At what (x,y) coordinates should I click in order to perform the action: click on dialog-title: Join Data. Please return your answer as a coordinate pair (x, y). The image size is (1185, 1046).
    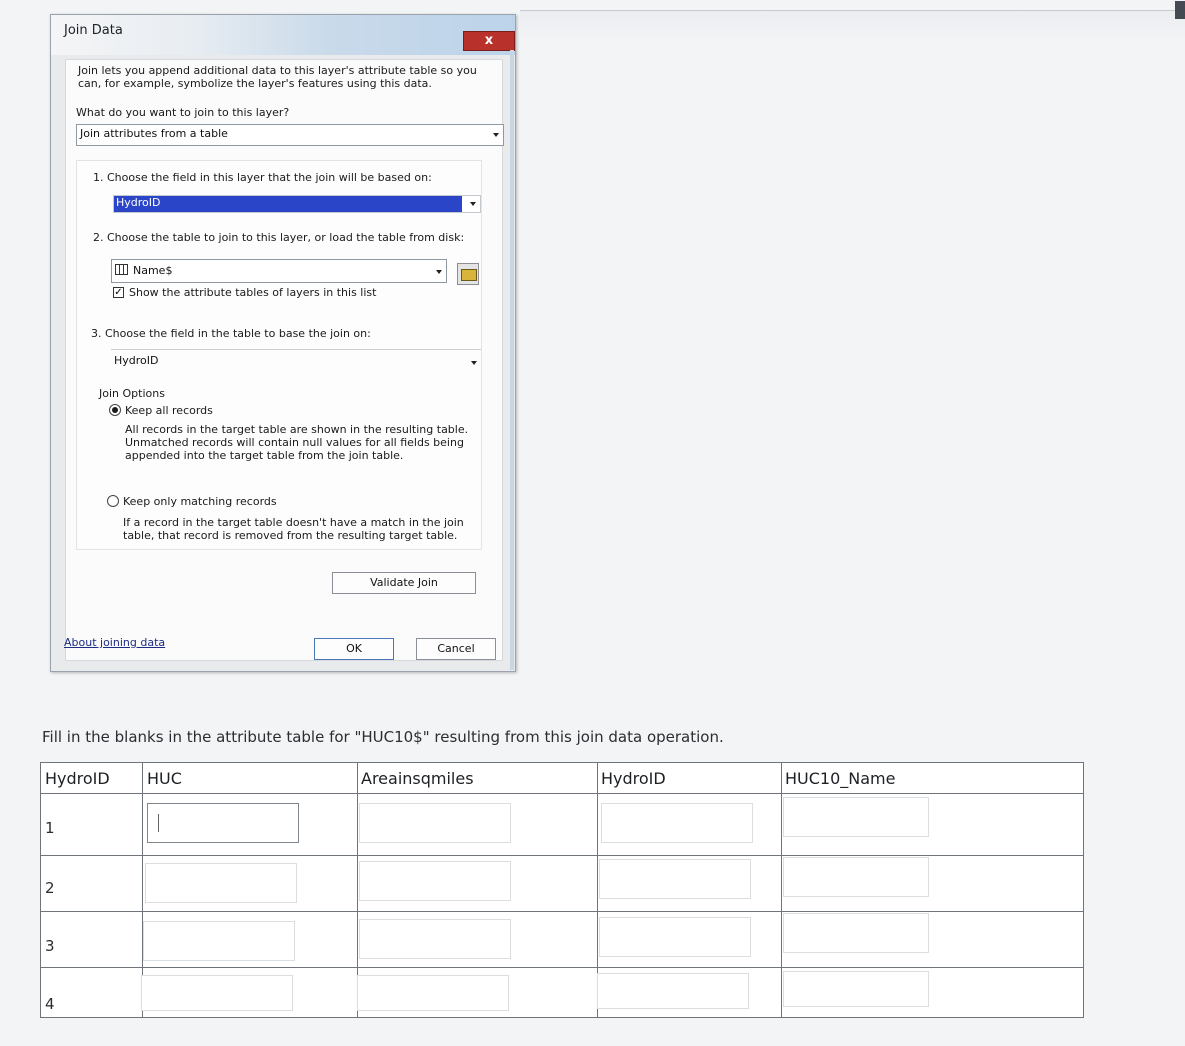
    Looking at the image, I should click on (93, 30).